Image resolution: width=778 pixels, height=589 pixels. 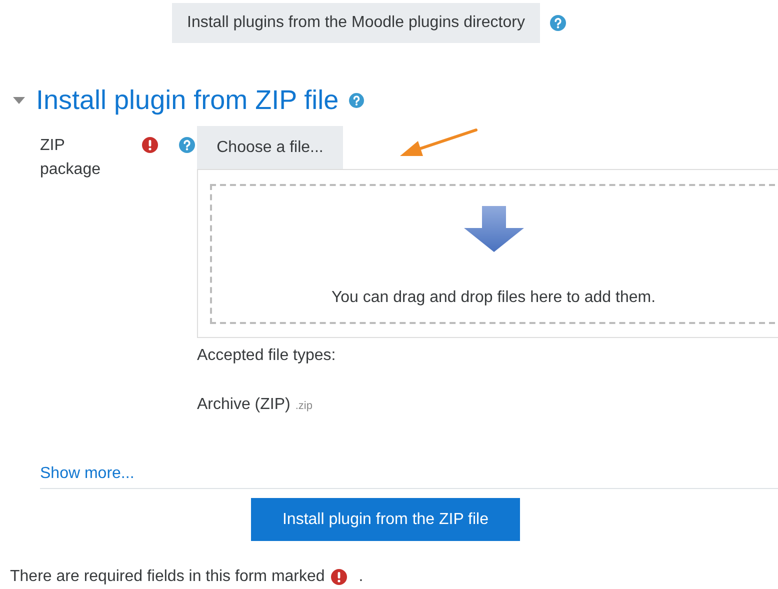 What do you see at coordinates (69, 158) in the screenshot?
I see `field-label: ZIP package` at bounding box center [69, 158].